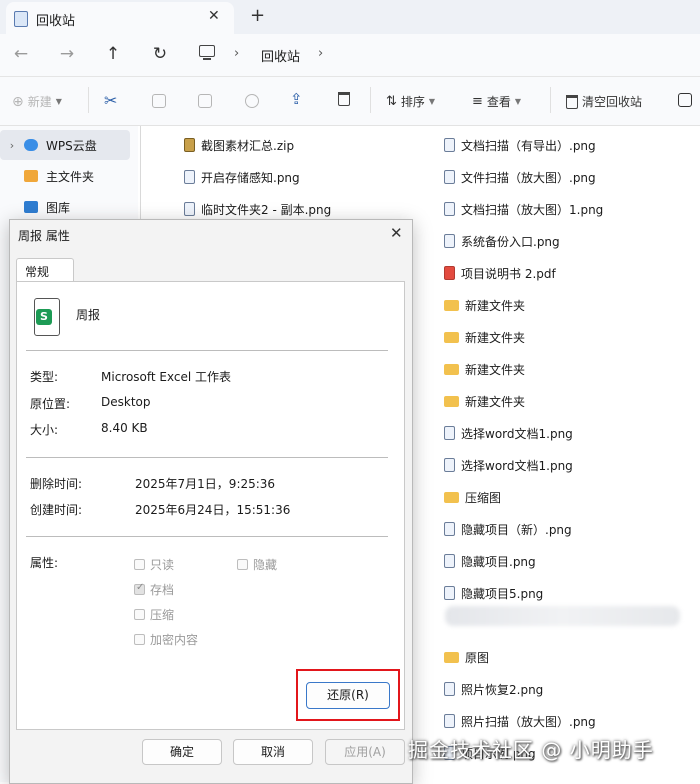  What do you see at coordinates (604, 101) in the screenshot?
I see `empty-recycle-bin-button: 清空回收站` at bounding box center [604, 101].